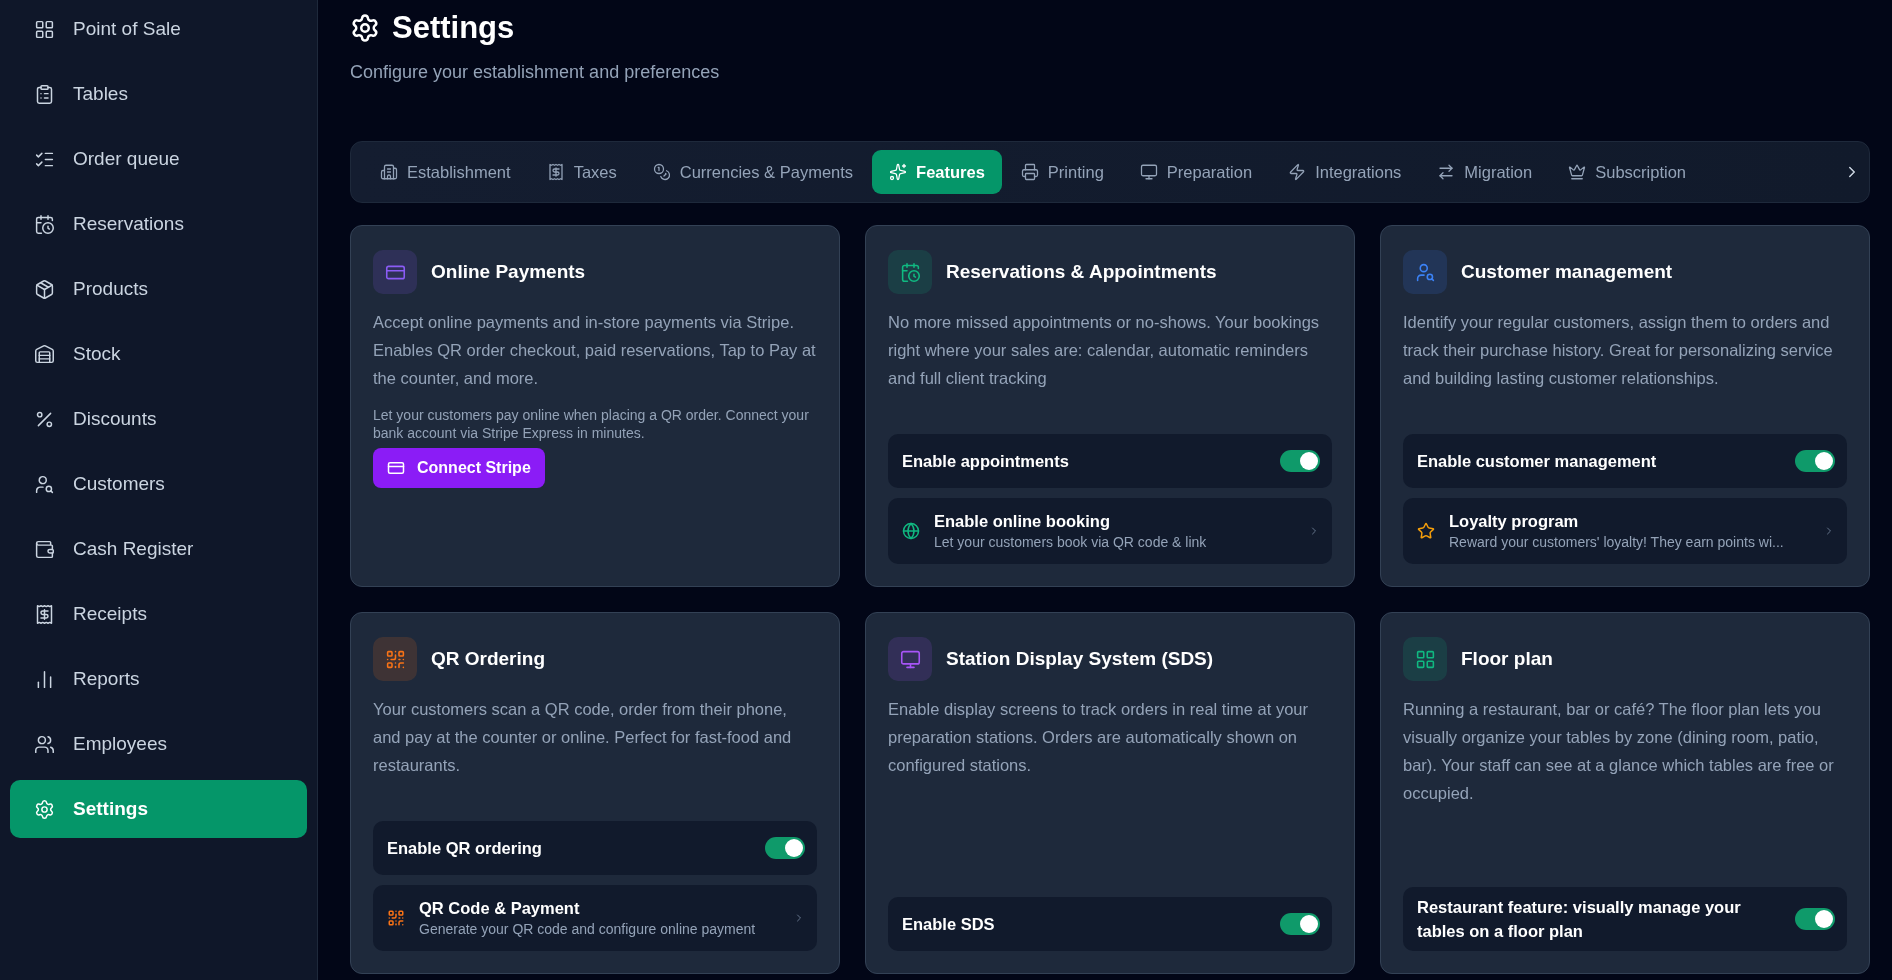  I want to click on lightning-icon, so click(1297, 172).